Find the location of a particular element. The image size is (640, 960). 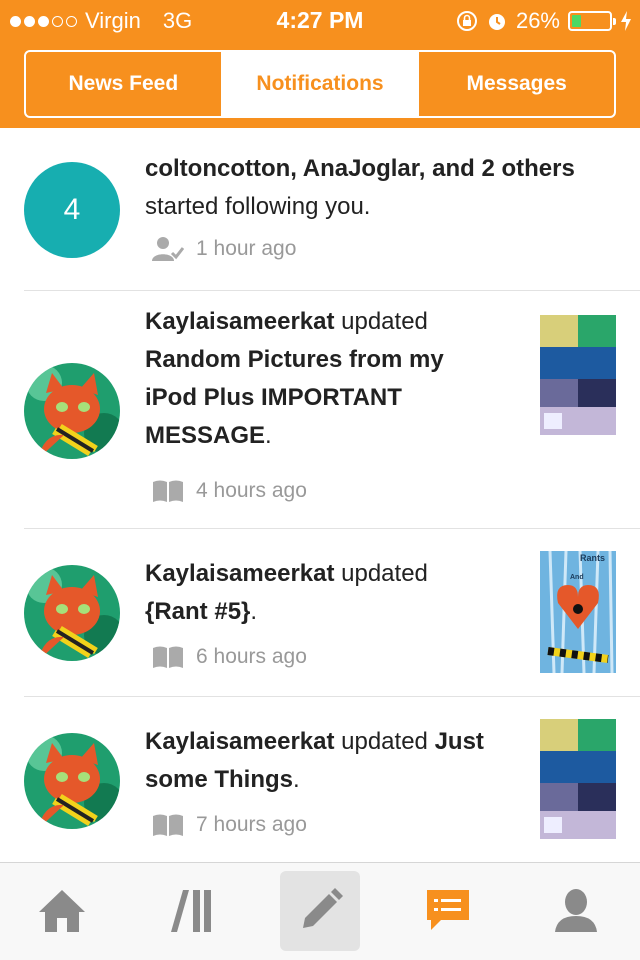

story-cover-image: Rants And is located at coordinates (578, 612).